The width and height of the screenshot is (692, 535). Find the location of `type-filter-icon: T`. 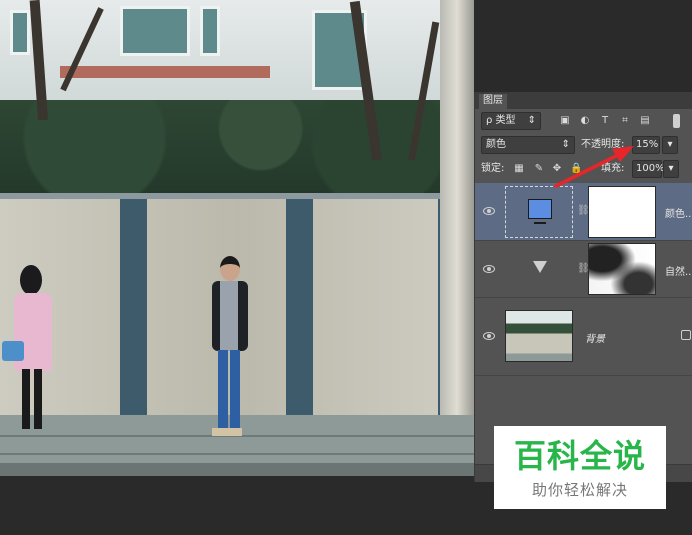

type-filter-icon: T is located at coordinates (605, 121).